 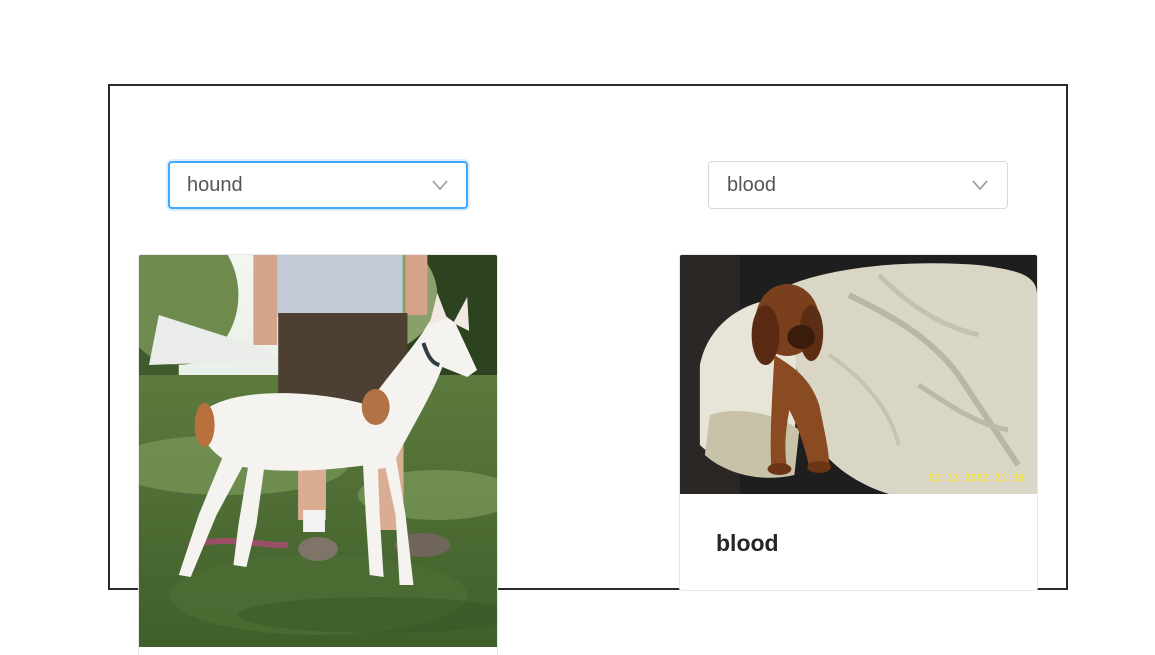 What do you see at coordinates (751, 184) in the screenshot?
I see `sub-breed-select-value: blood` at bounding box center [751, 184].